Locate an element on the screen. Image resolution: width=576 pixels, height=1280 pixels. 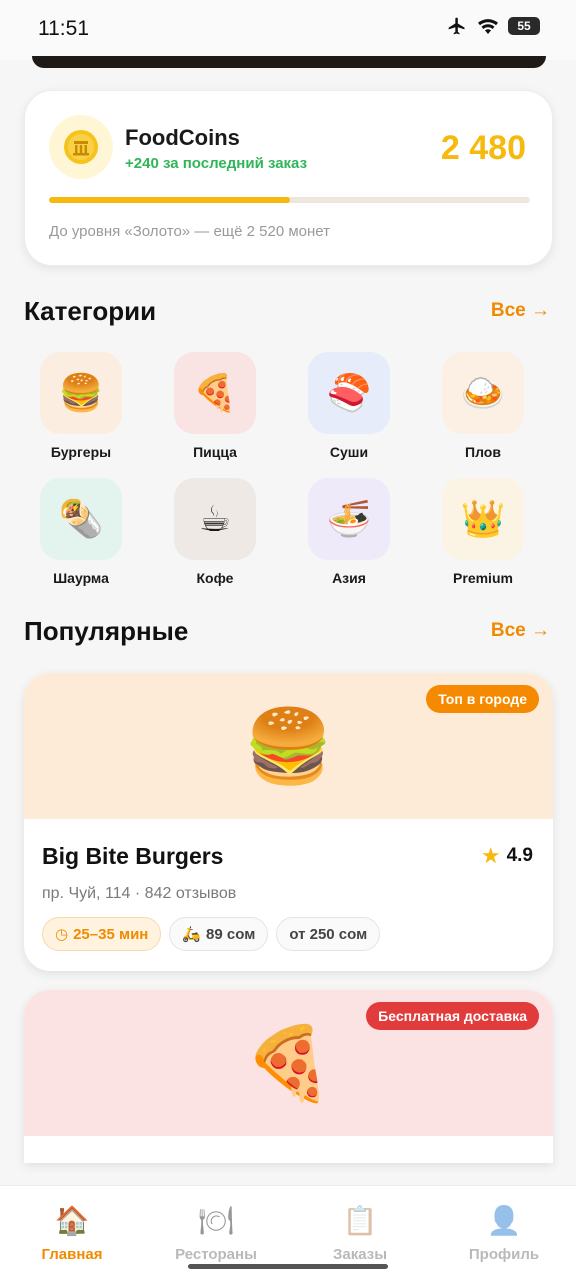
category-plov: 🍛 Плов is located at coordinates (483, 406).